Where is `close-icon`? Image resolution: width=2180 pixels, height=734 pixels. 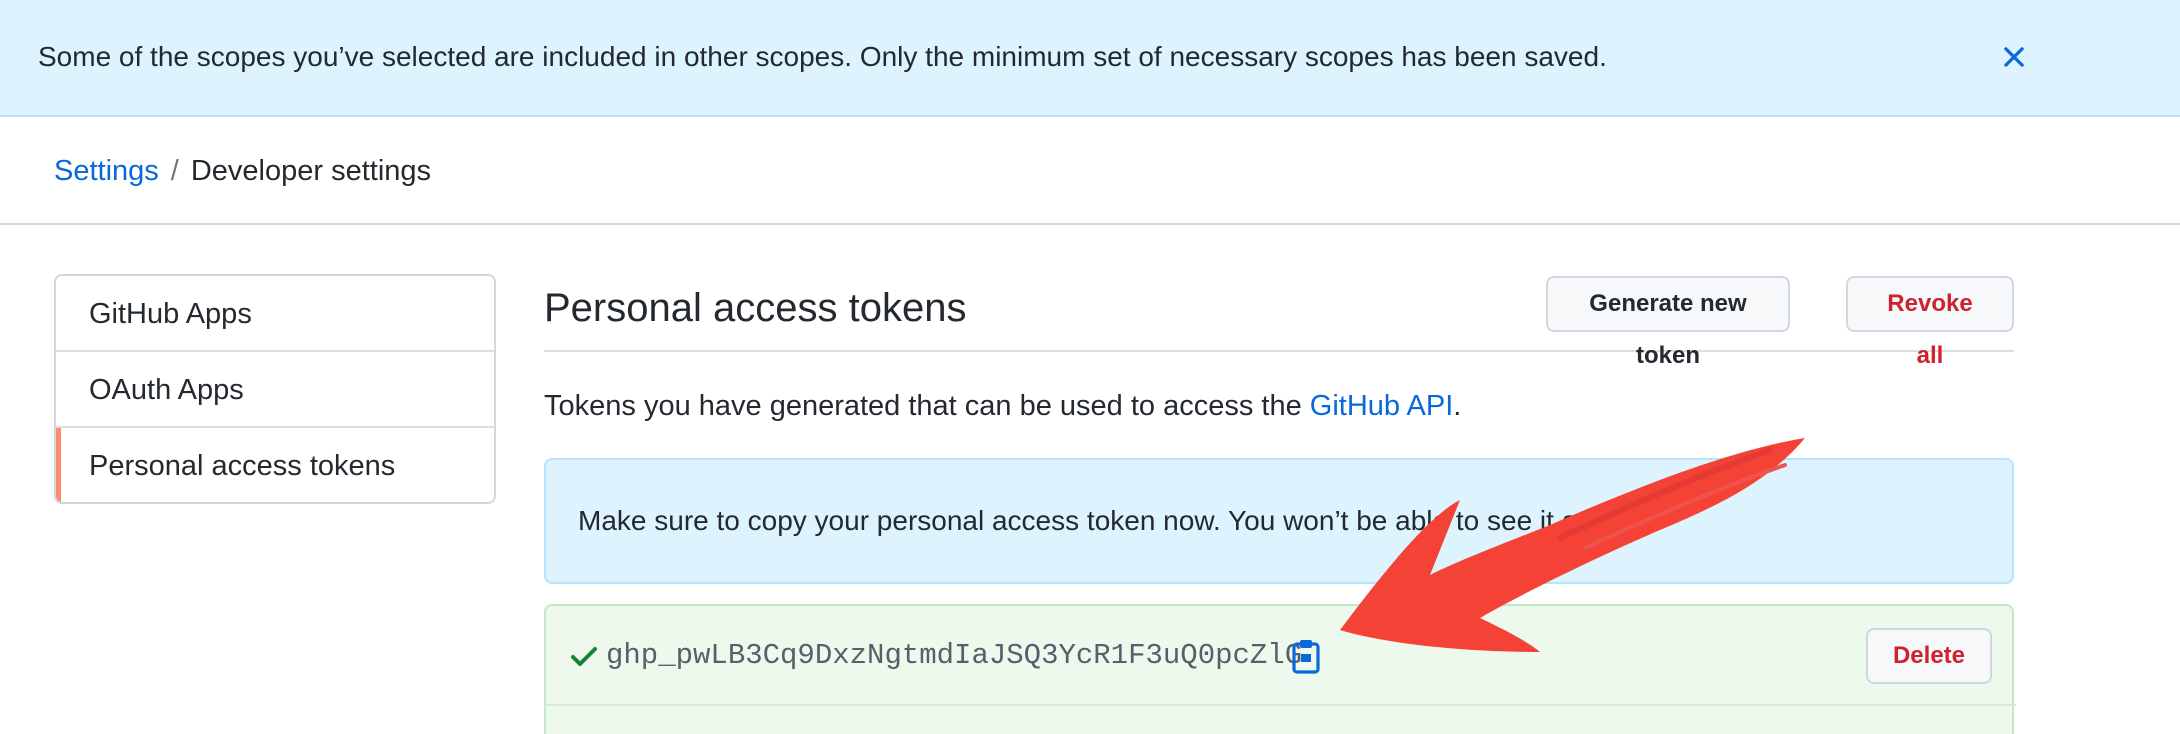 close-icon is located at coordinates (2014, 57).